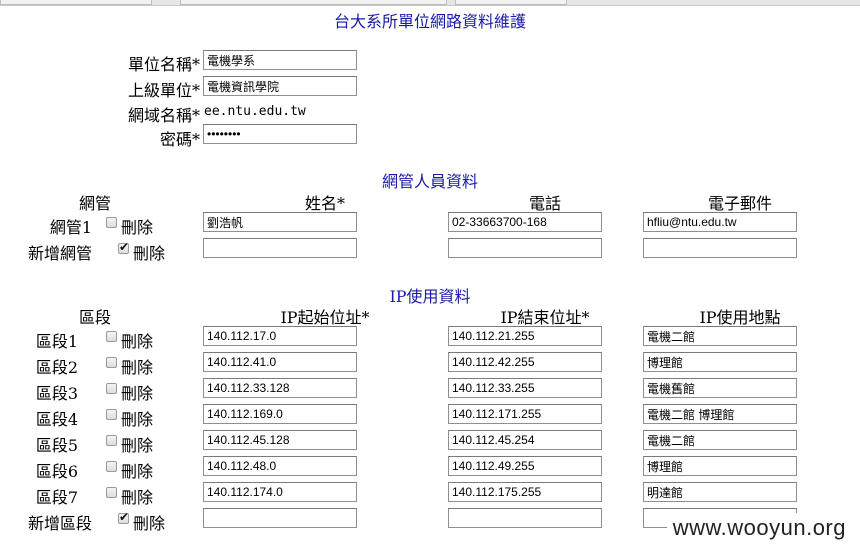 This screenshot has height=551, width=860. What do you see at coordinates (280, 86) in the screenshot?
I see `parent-unit-input` at bounding box center [280, 86].